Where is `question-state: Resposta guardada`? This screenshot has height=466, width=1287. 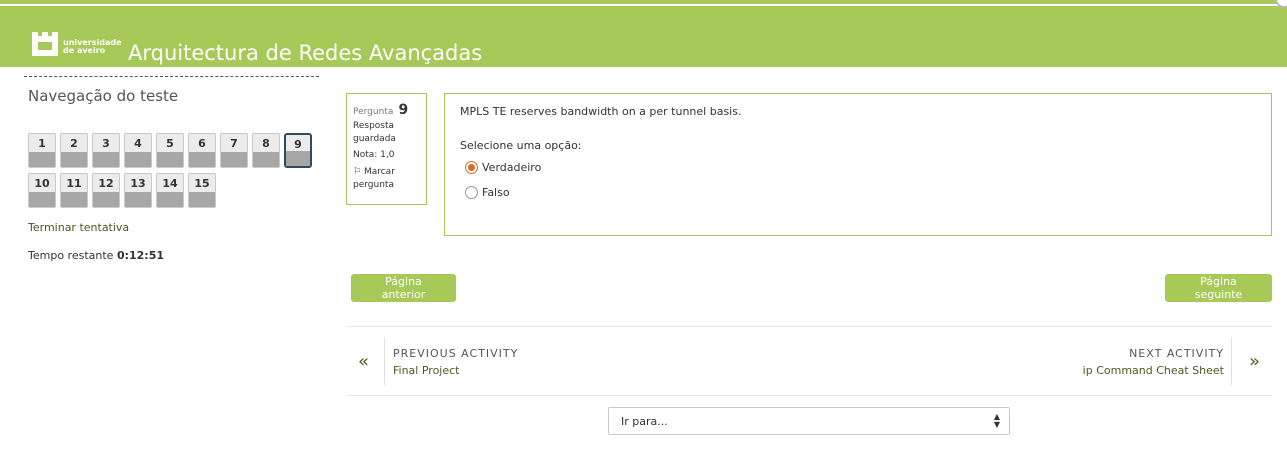 question-state: Resposta guardada is located at coordinates (374, 132).